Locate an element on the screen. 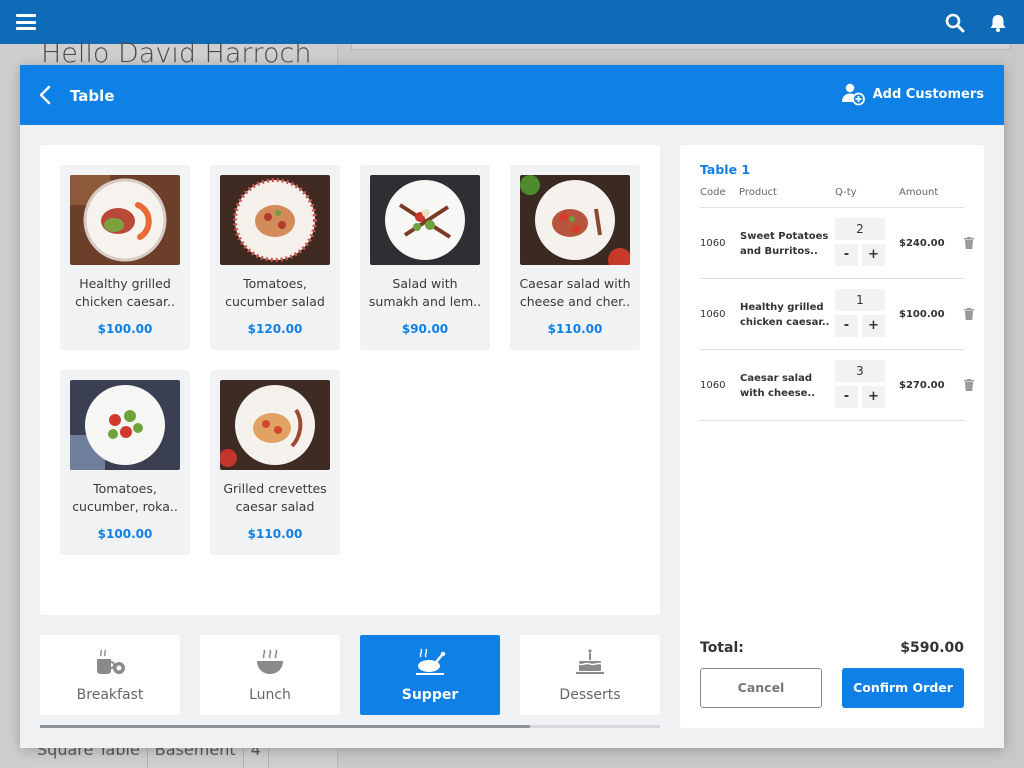 The width and height of the screenshot is (1024, 768). cake-icon is located at coordinates (590, 661).